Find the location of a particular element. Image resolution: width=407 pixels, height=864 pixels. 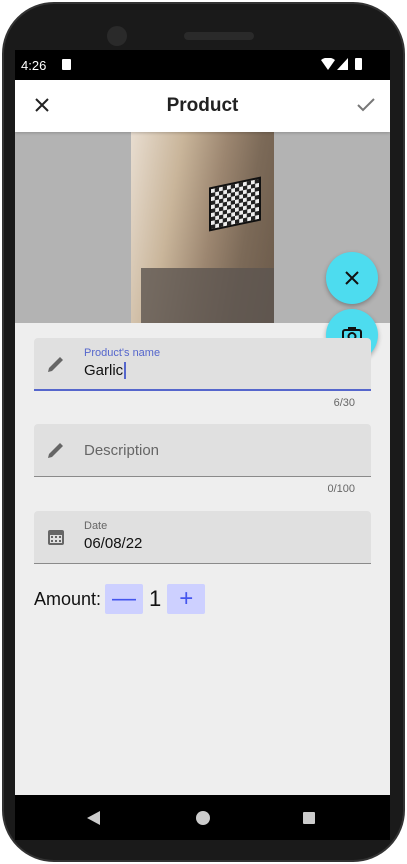

page-title: Product is located at coordinates (202, 105).